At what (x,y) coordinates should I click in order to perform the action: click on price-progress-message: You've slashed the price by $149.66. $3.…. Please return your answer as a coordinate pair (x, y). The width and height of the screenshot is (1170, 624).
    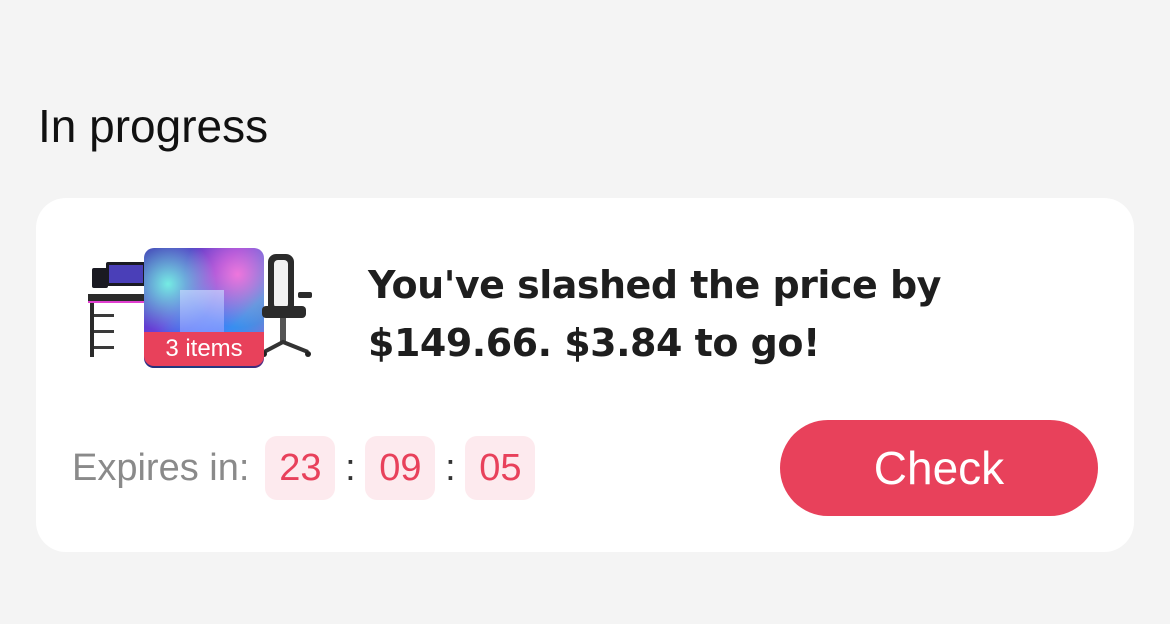
    Looking at the image, I should click on (654, 314).